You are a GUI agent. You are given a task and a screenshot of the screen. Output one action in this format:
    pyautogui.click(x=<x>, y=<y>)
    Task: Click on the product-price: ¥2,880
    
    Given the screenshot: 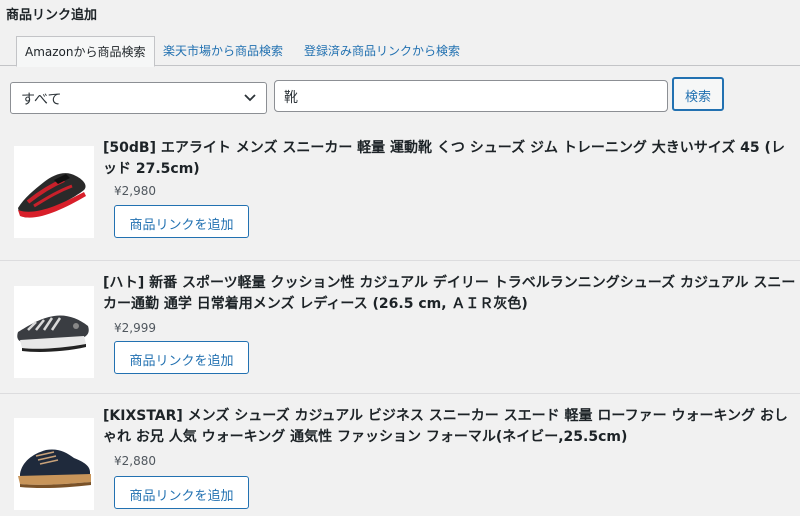 What is the action you would take?
    pyautogui.click(x=135, y=461)
    